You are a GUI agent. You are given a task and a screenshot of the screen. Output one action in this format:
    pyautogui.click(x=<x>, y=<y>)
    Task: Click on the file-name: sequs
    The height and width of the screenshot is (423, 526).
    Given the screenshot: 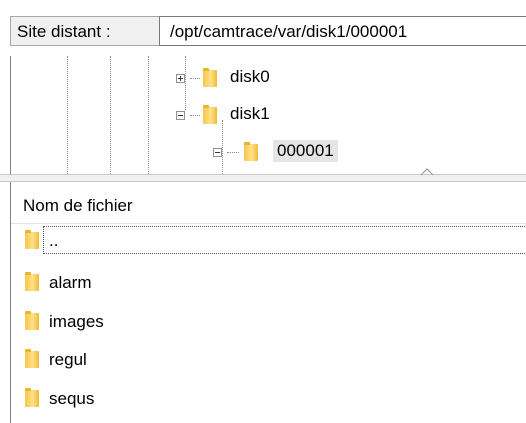 What is the action you would take?
    pyautogui.click(x=72, y=398)
    